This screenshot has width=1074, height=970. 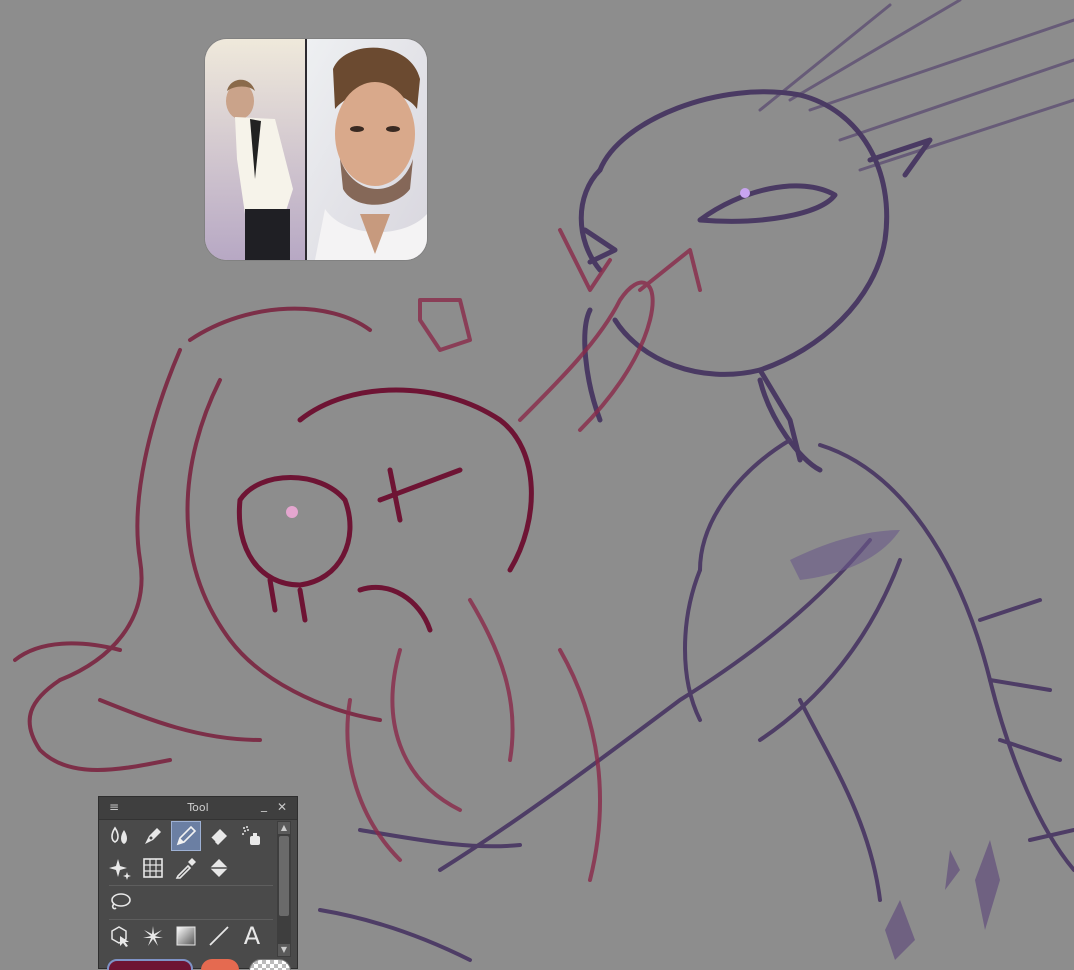 I want to click on pencil-tool-icon, so click(x=186, y=836).